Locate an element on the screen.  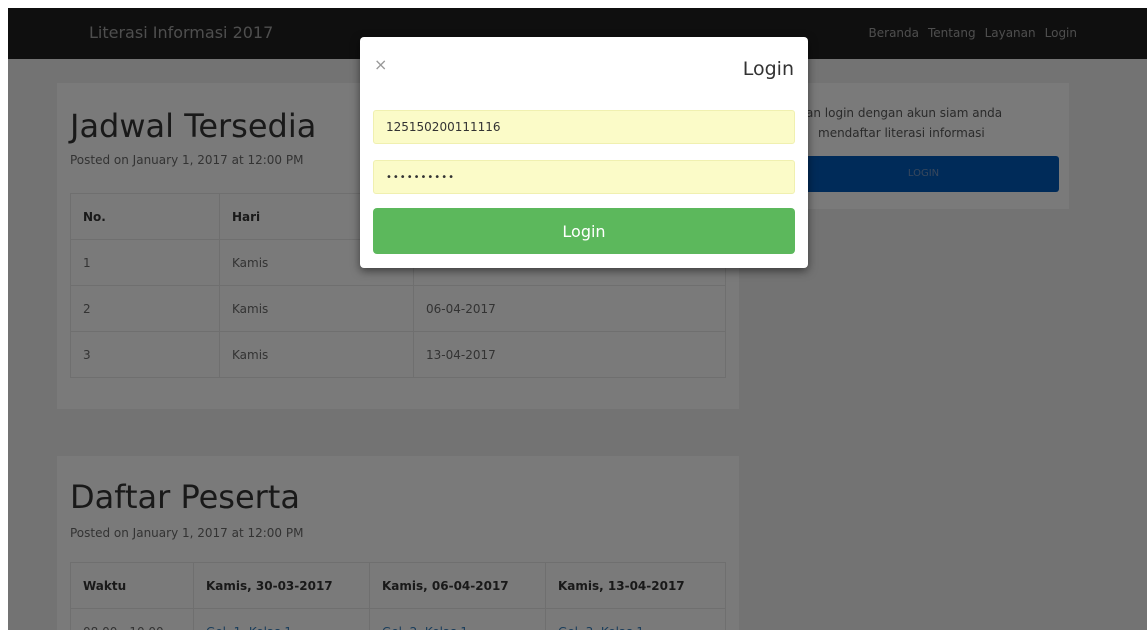
login-modal: × Login 125150200111116 •••••••••• Login is located at coordinates (584, 152).